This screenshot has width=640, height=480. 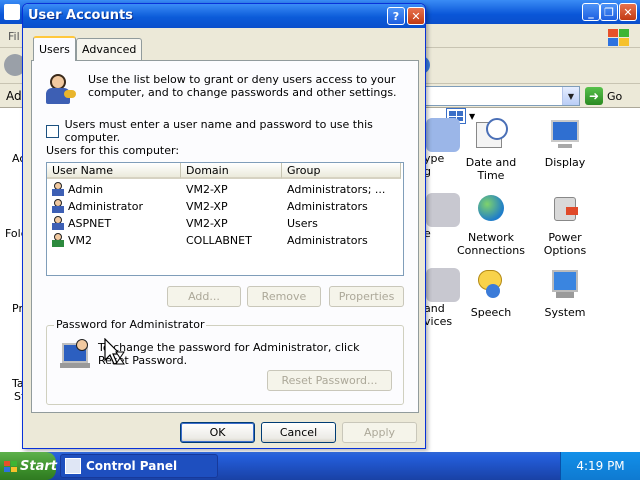 What do you see at coordinates (113, 150) in the screenshot?
I see `users-list-label: Users for this computer:` at bounding box center [113, 150].